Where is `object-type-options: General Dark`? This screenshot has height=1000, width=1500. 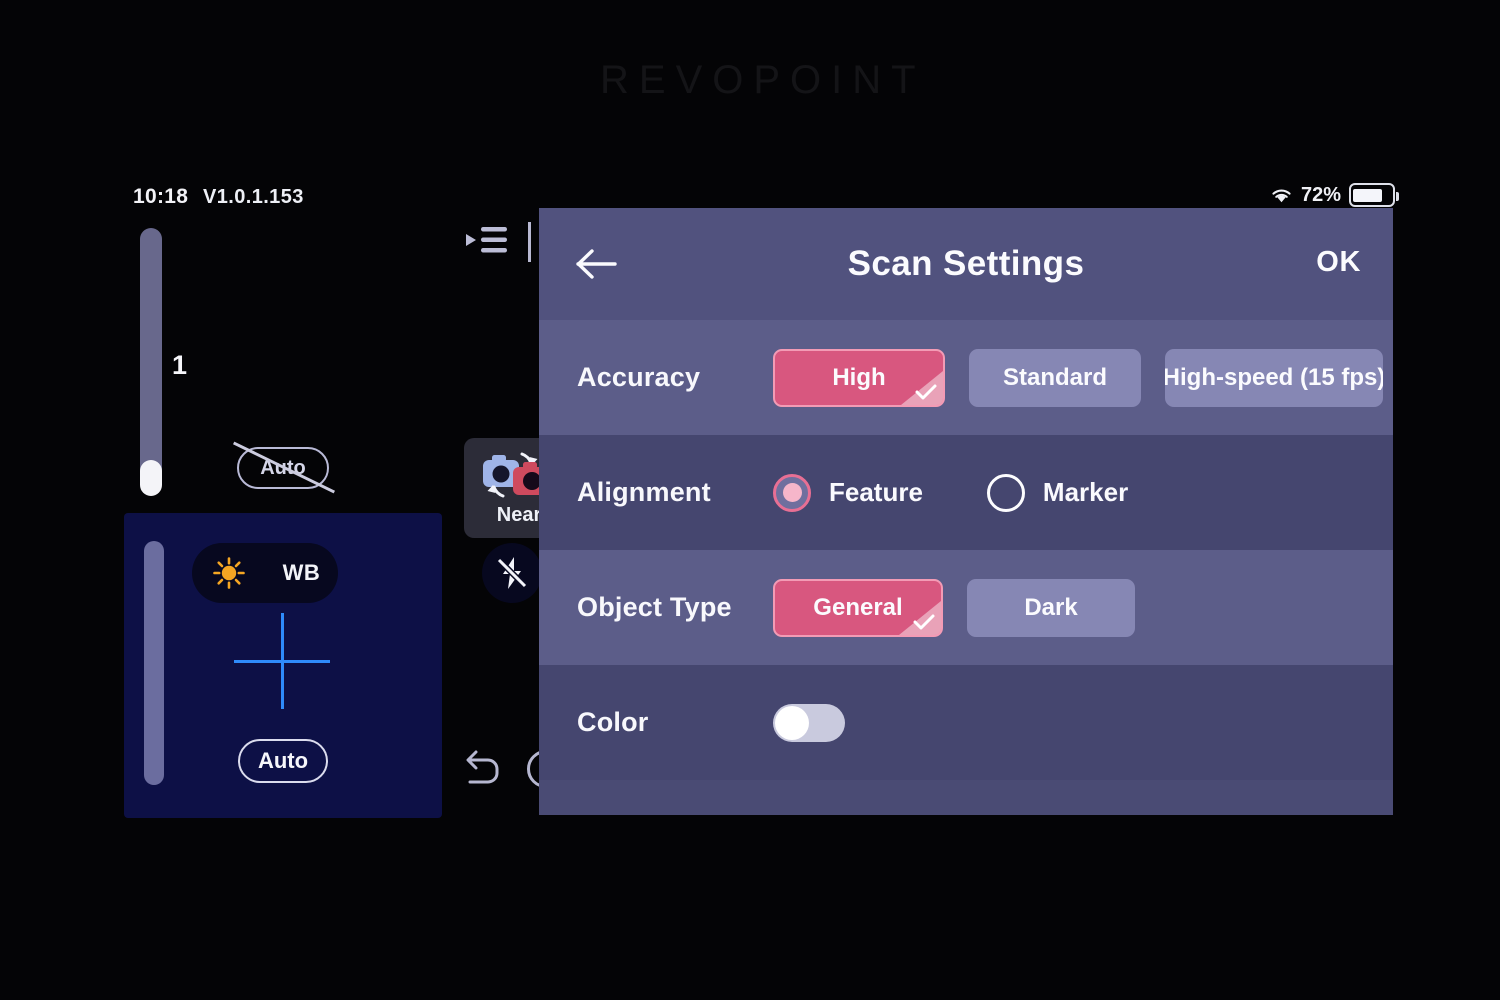
object-type-options: General Dark is located at coordinates (966, 607).